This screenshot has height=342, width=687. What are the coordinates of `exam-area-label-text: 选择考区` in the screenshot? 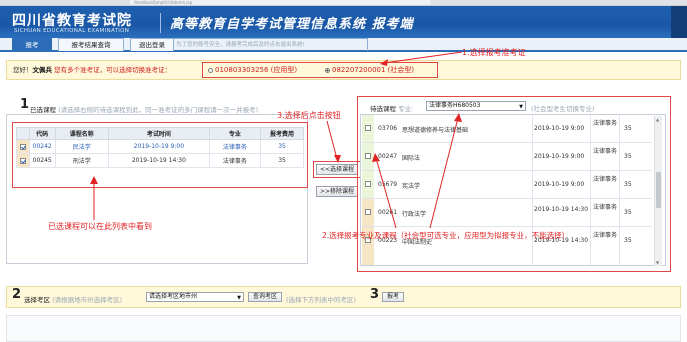 It's located at (37, 300).